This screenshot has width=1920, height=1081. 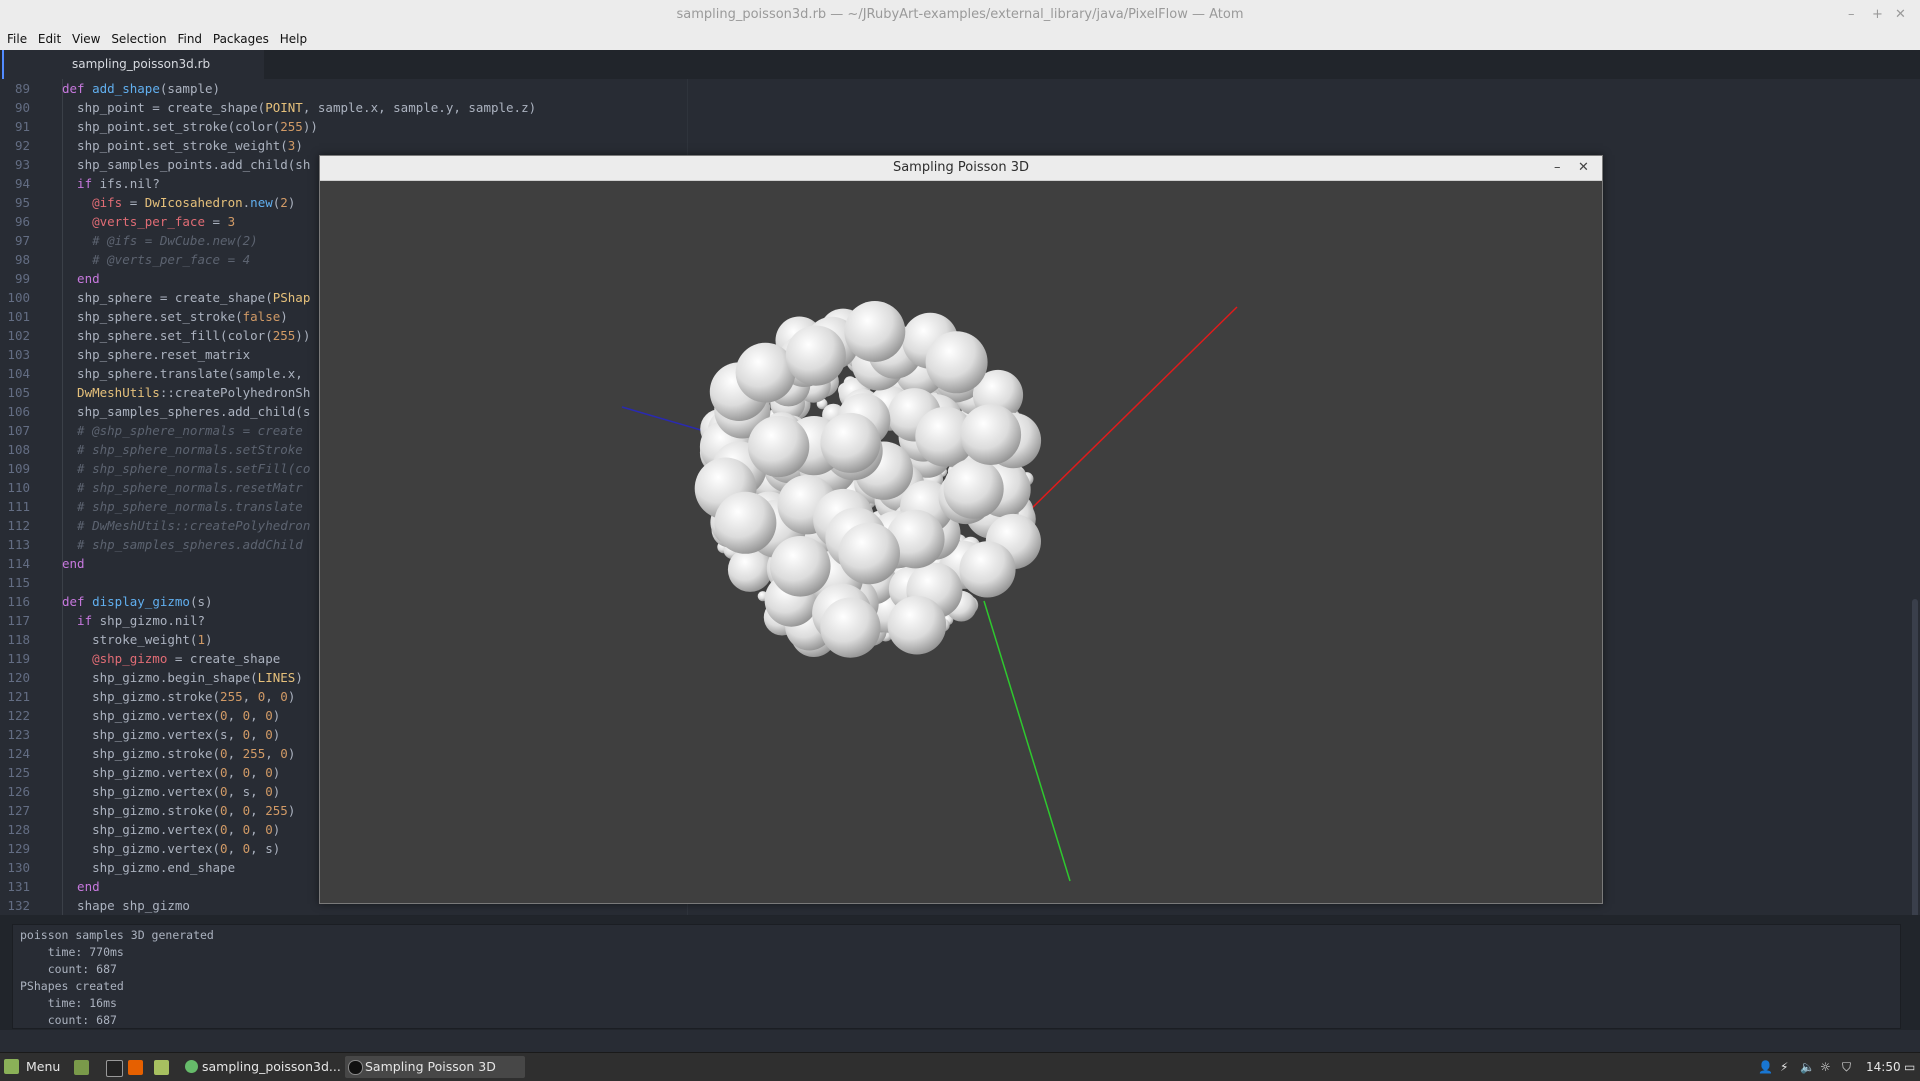 I want to click on code-line: stroke_weight(1), so click(x=137, y=639).